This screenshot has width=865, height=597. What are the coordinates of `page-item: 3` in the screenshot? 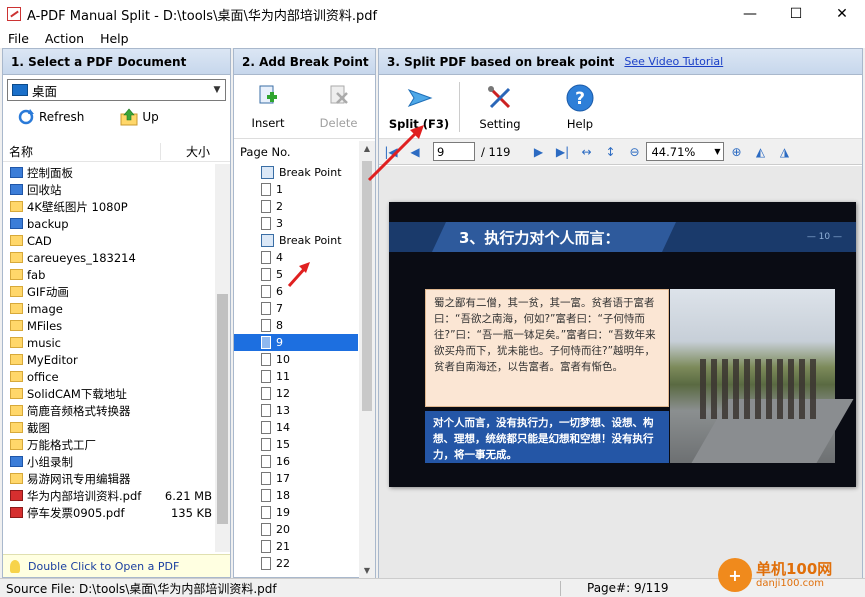 It's located at (296, 223).